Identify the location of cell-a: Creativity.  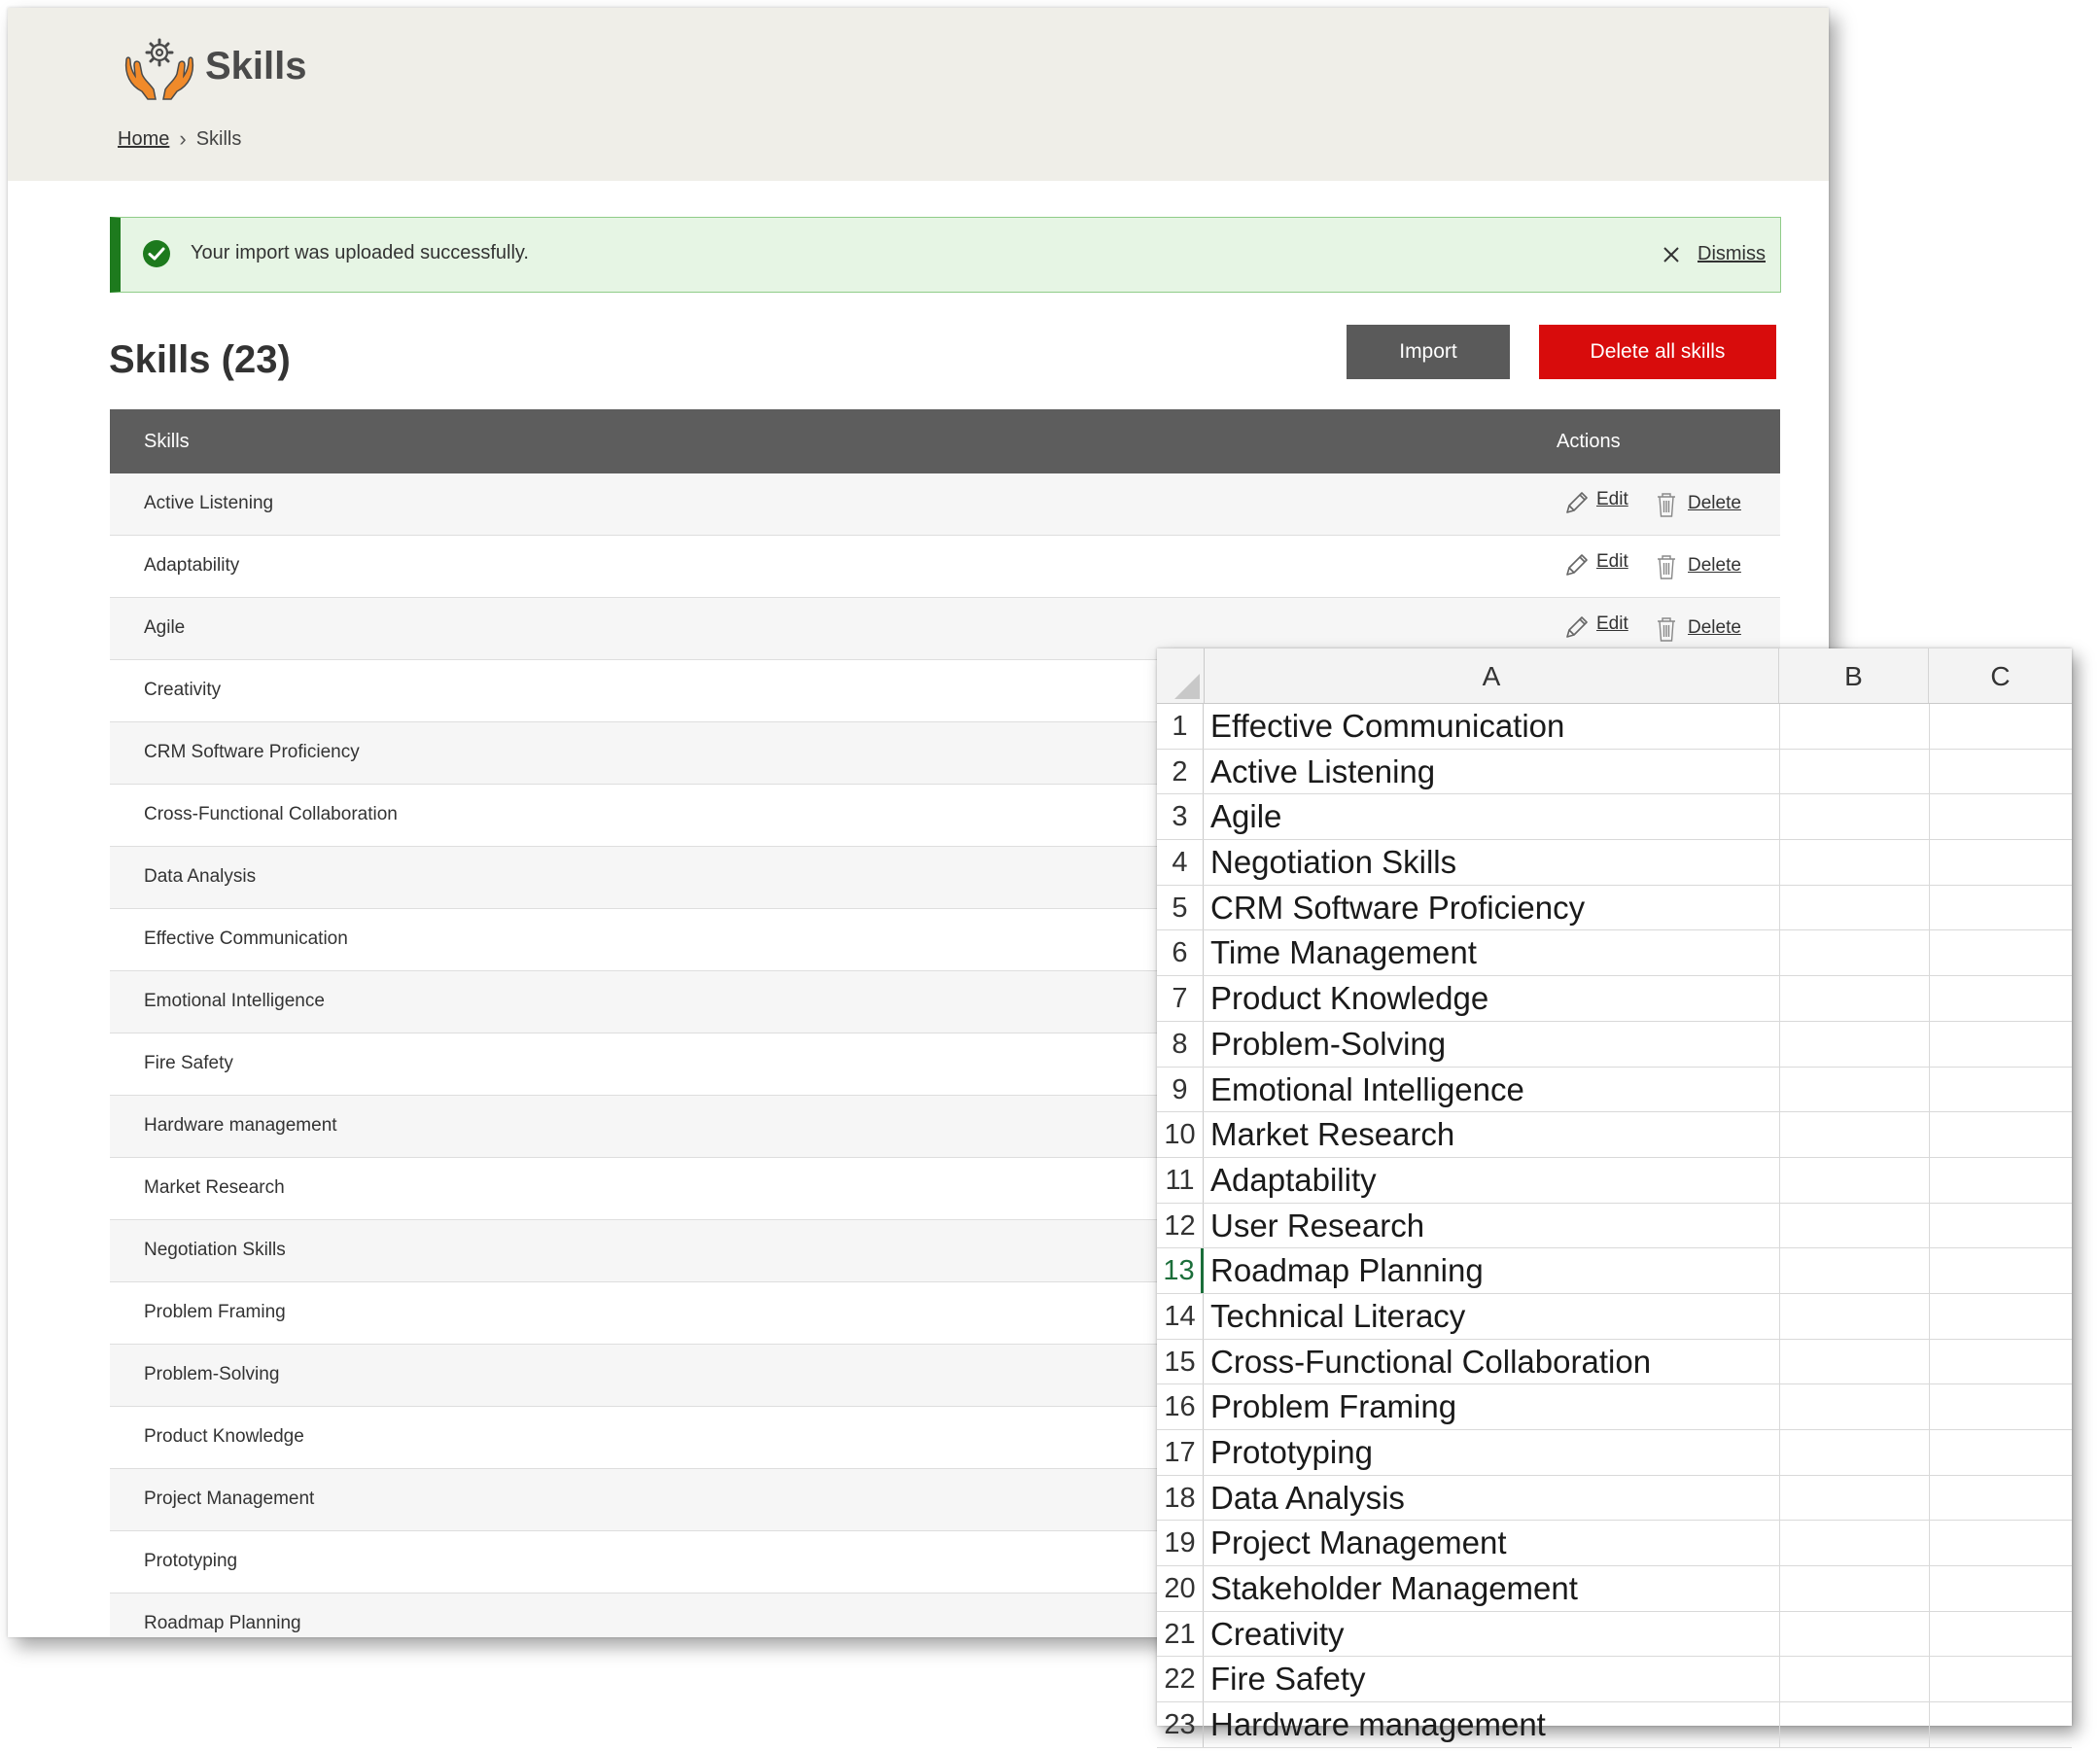
(1277, 1634).